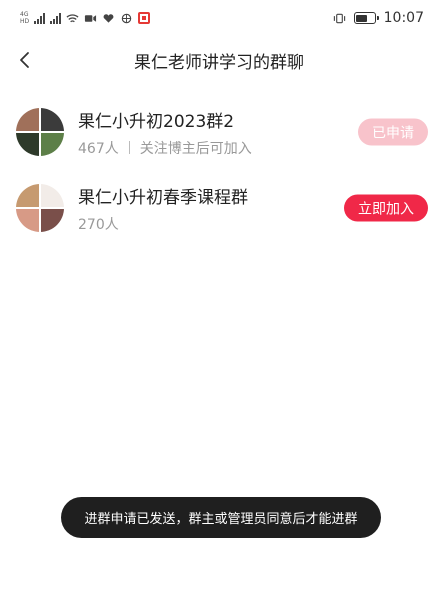 The width and height of the screenshot is (438, 599). I want to click on group-info: 果仁小升初2023群2 467人 关注博主后可加入, so click(165, 132).